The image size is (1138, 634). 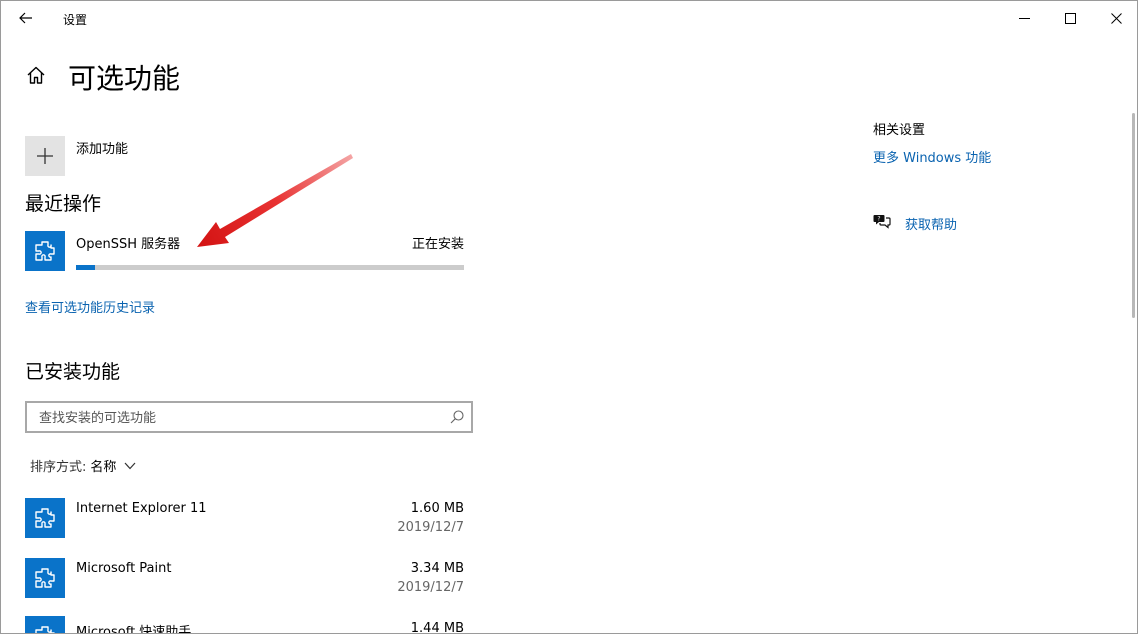 I want to click on operation-name: OpenSSH 服务器, so click(x=128, y=244).